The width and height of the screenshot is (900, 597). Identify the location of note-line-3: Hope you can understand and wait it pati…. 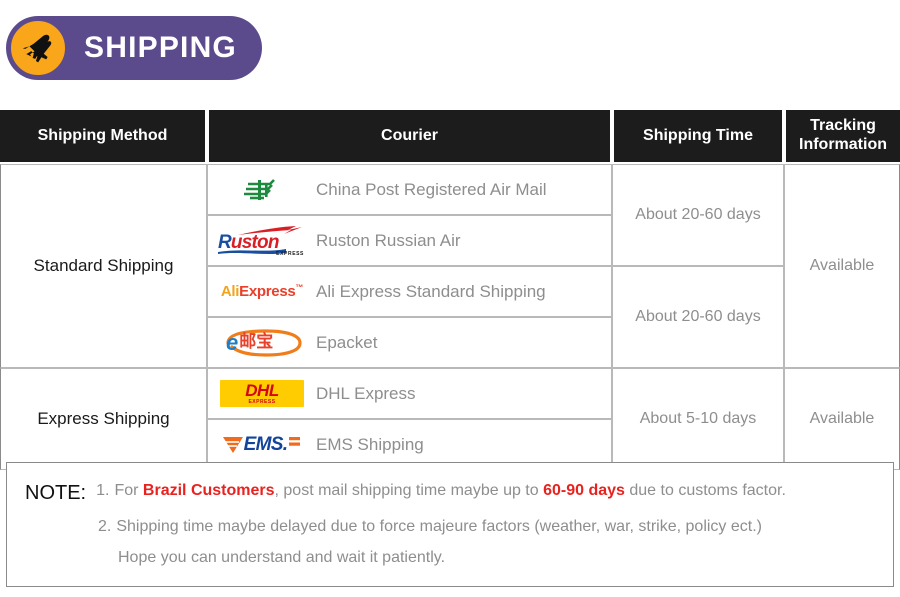
(459, 558).